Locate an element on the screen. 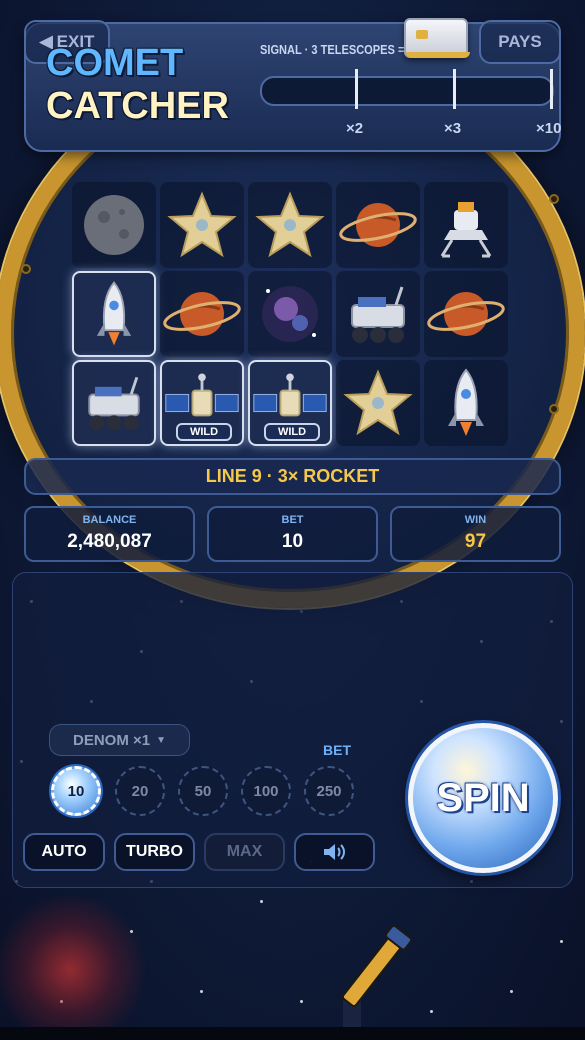  bet-chip-20: 20 is located at coordinates (140, 791).